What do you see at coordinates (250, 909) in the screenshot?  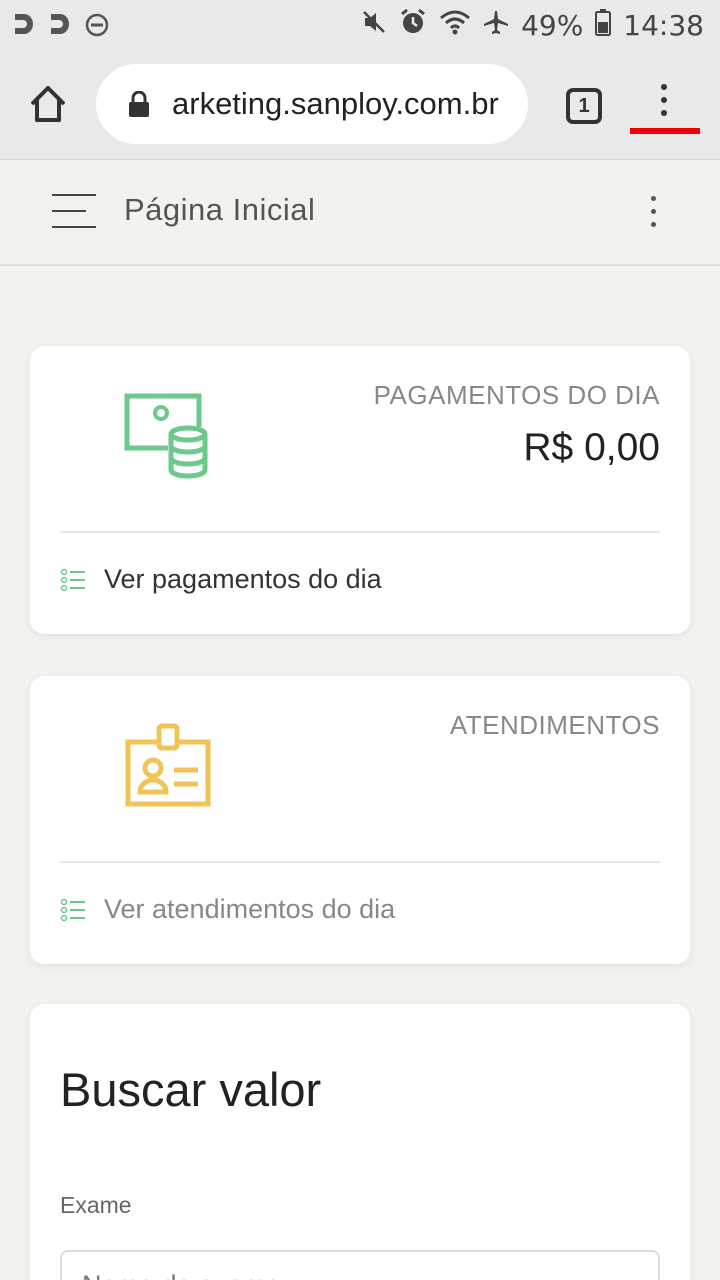 I see `view-attendances-label: Ver atendimentos do dia` at bounding box center [250, 909].